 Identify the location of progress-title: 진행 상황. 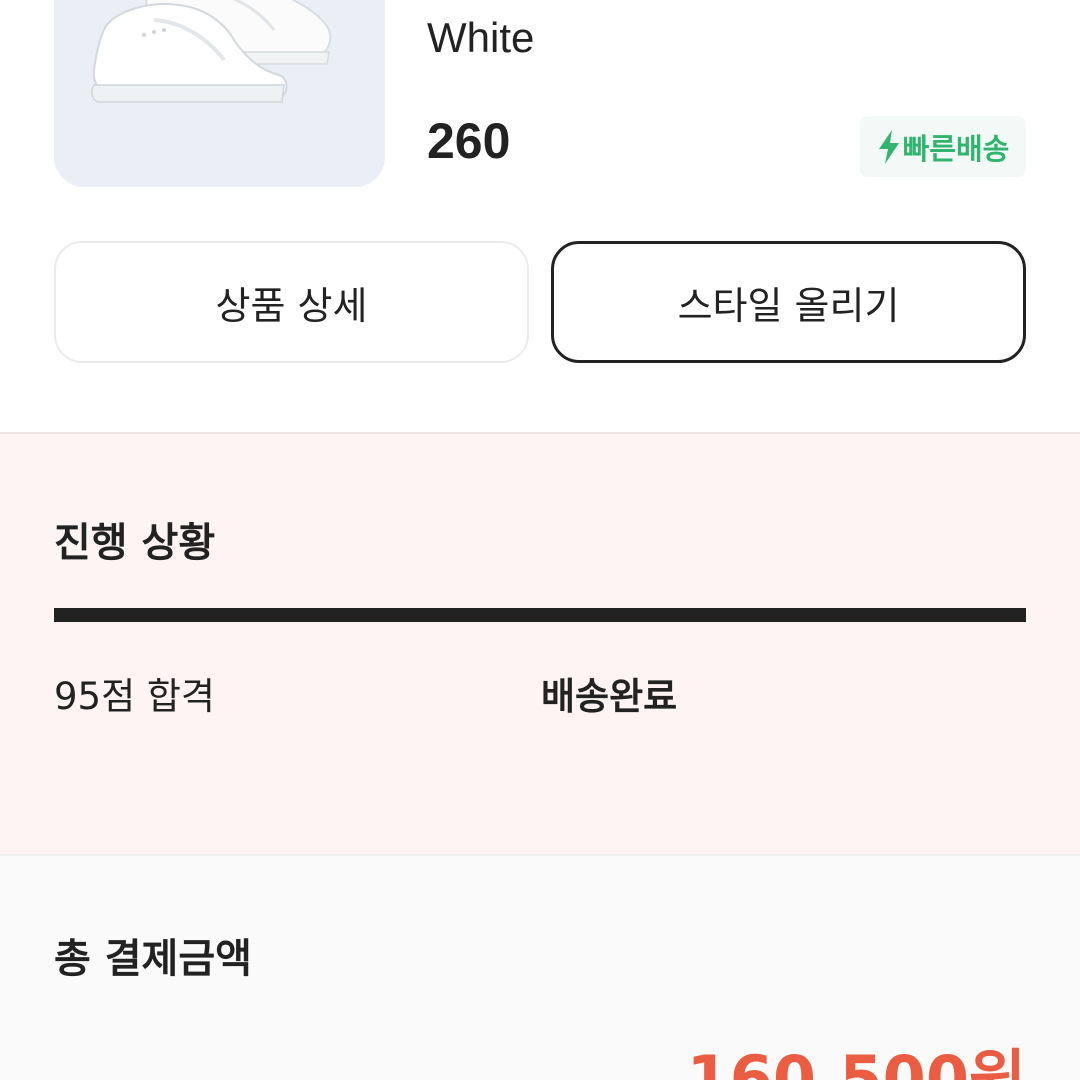
(135, 543).